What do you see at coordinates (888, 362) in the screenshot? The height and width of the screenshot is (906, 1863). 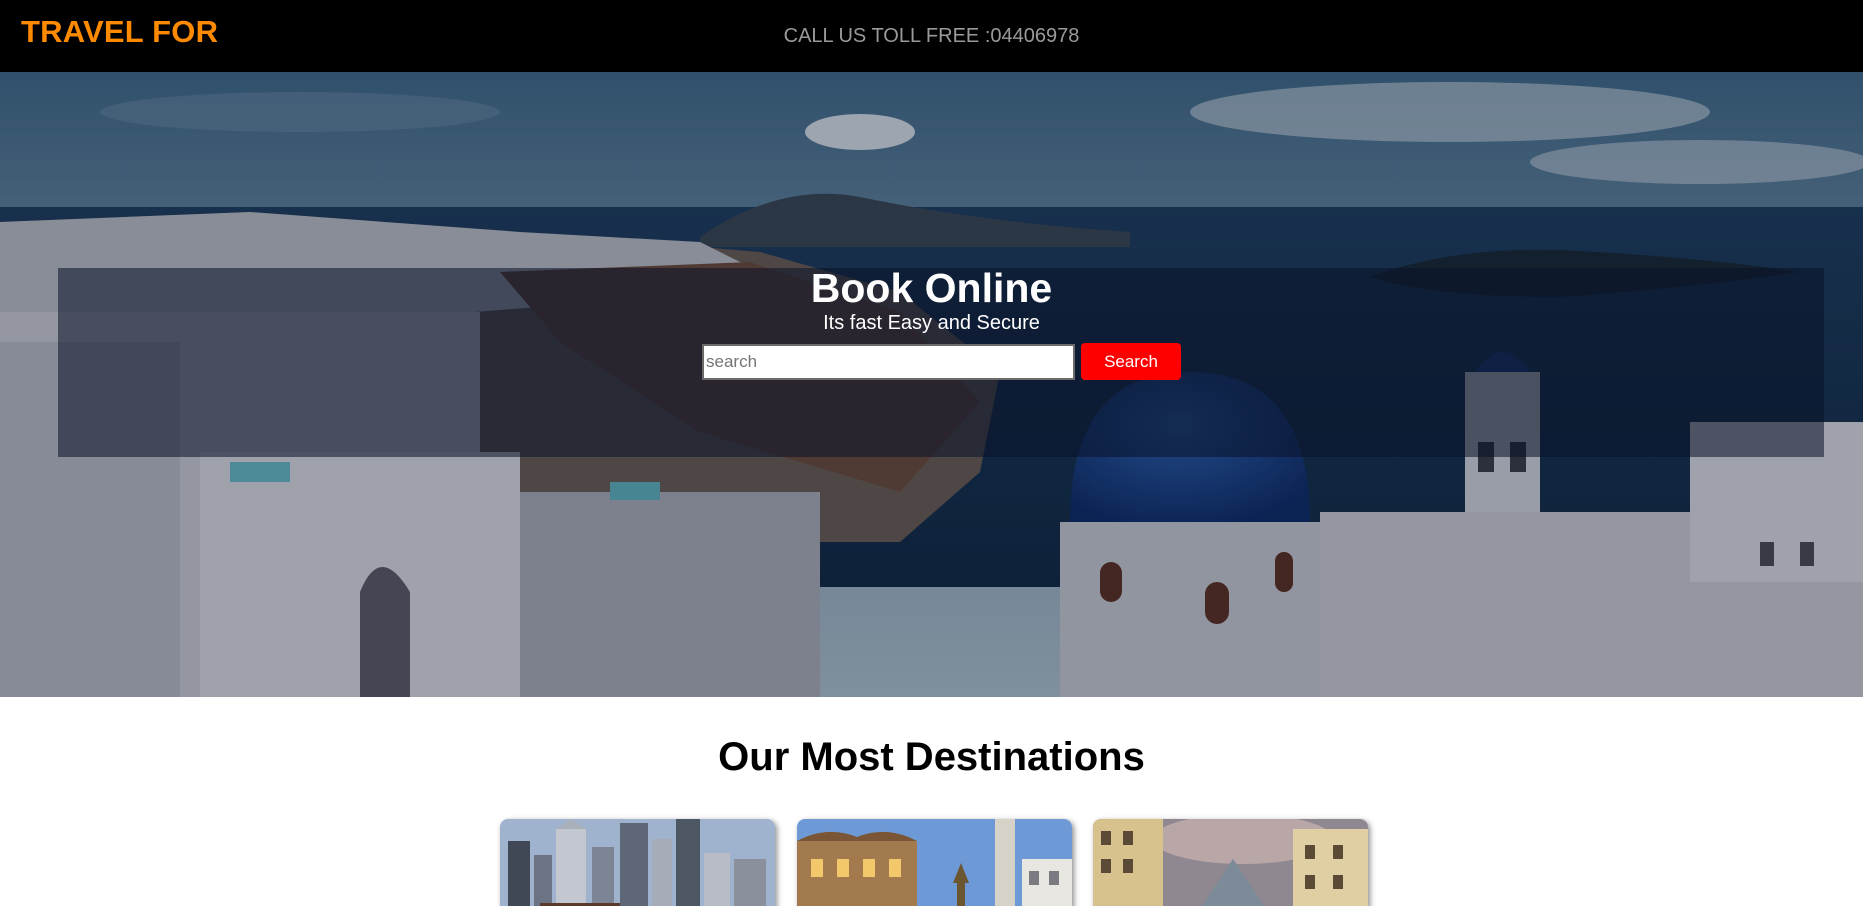 I see `search-input` at bounding box center [888, 362].